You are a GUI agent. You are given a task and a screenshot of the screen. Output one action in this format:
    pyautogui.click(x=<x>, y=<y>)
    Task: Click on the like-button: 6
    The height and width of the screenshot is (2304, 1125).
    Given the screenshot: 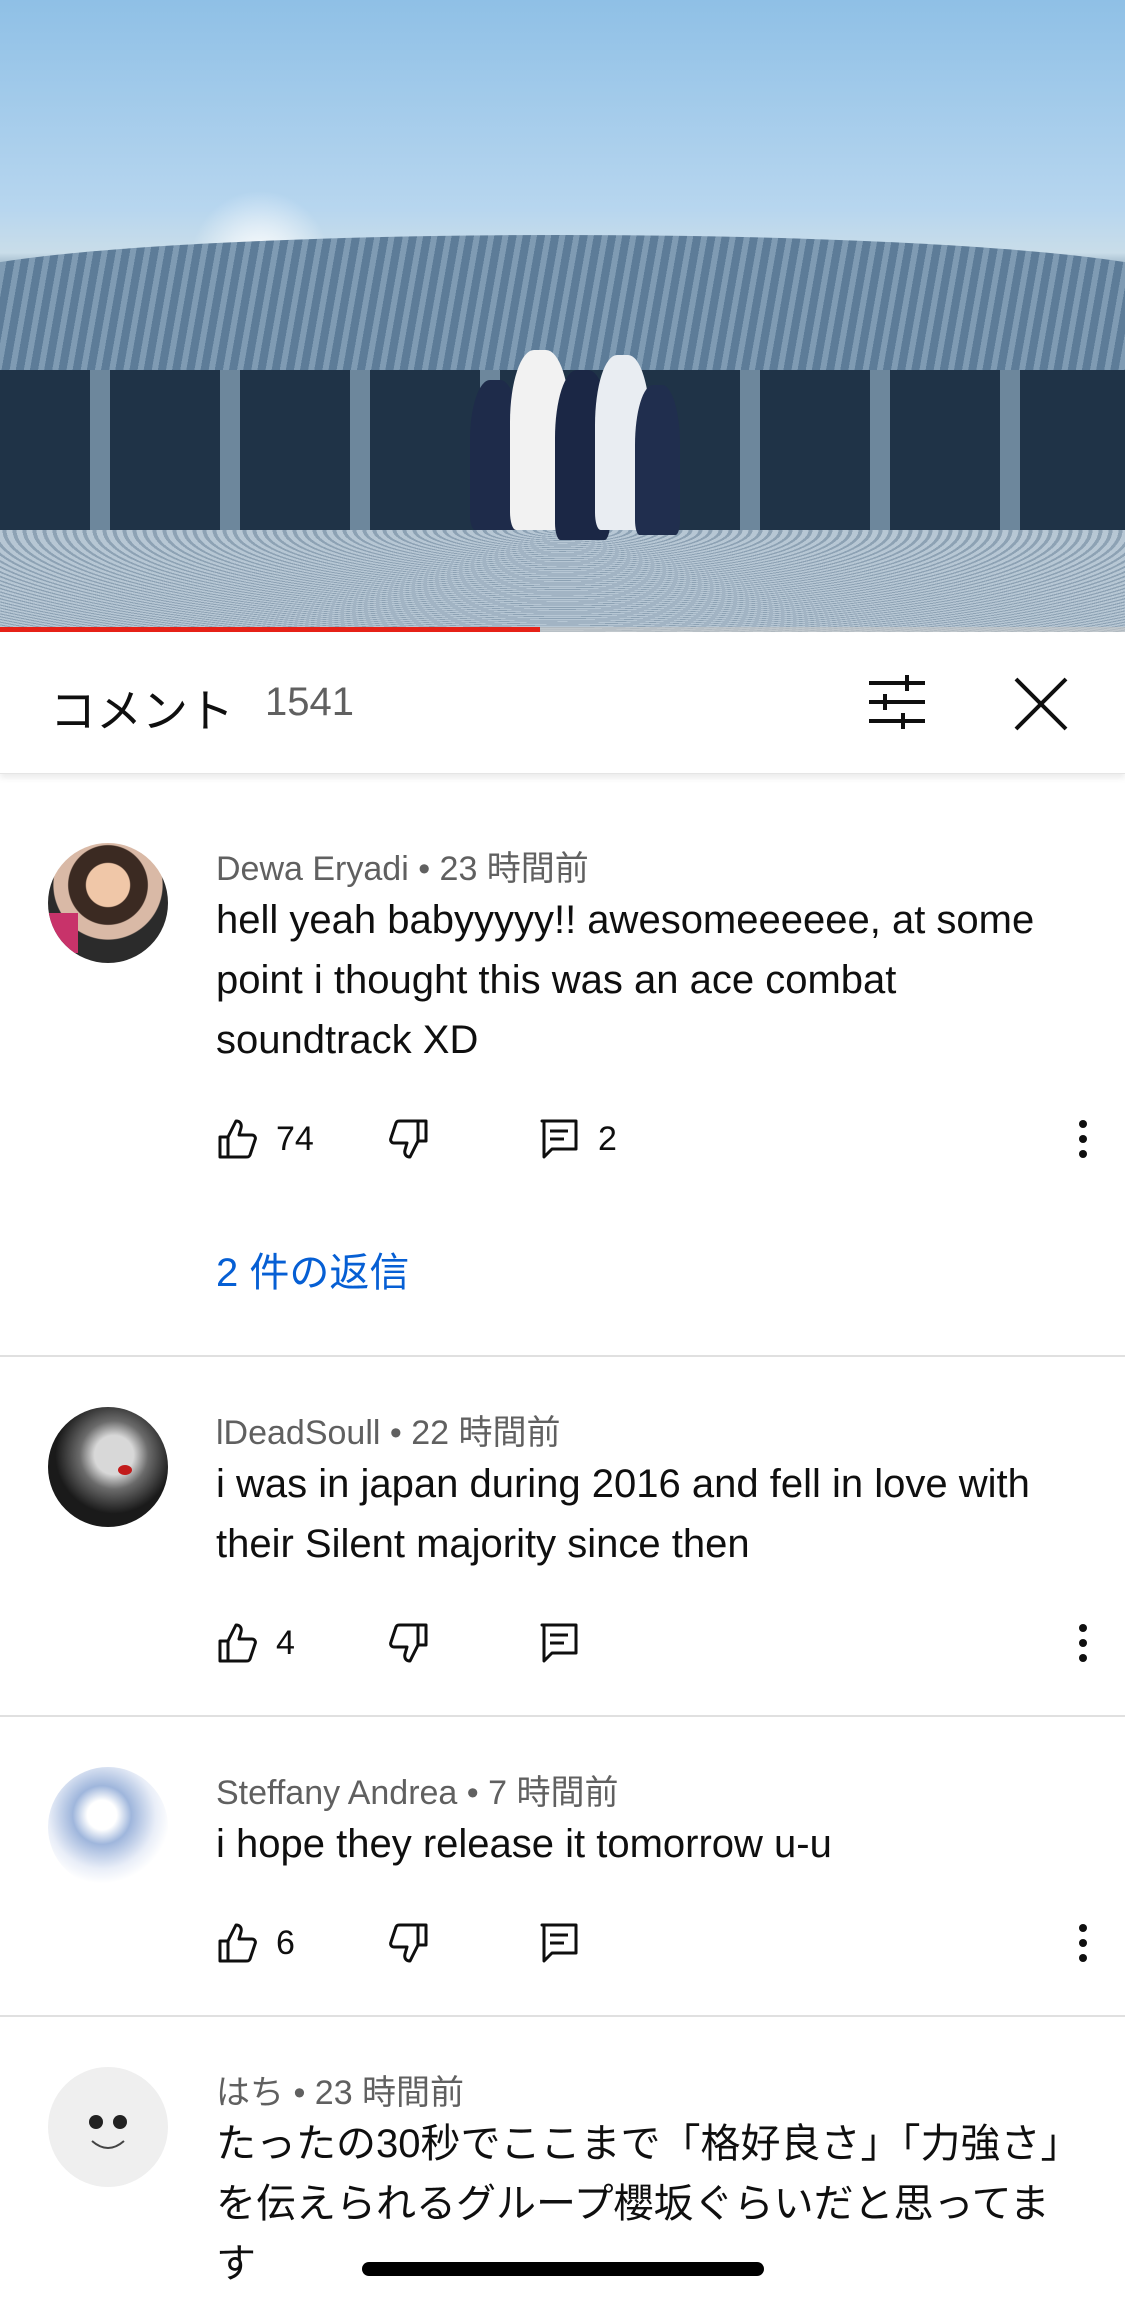 What is the action you would take?
    pyautogui.click(x=255, y=1943)
    